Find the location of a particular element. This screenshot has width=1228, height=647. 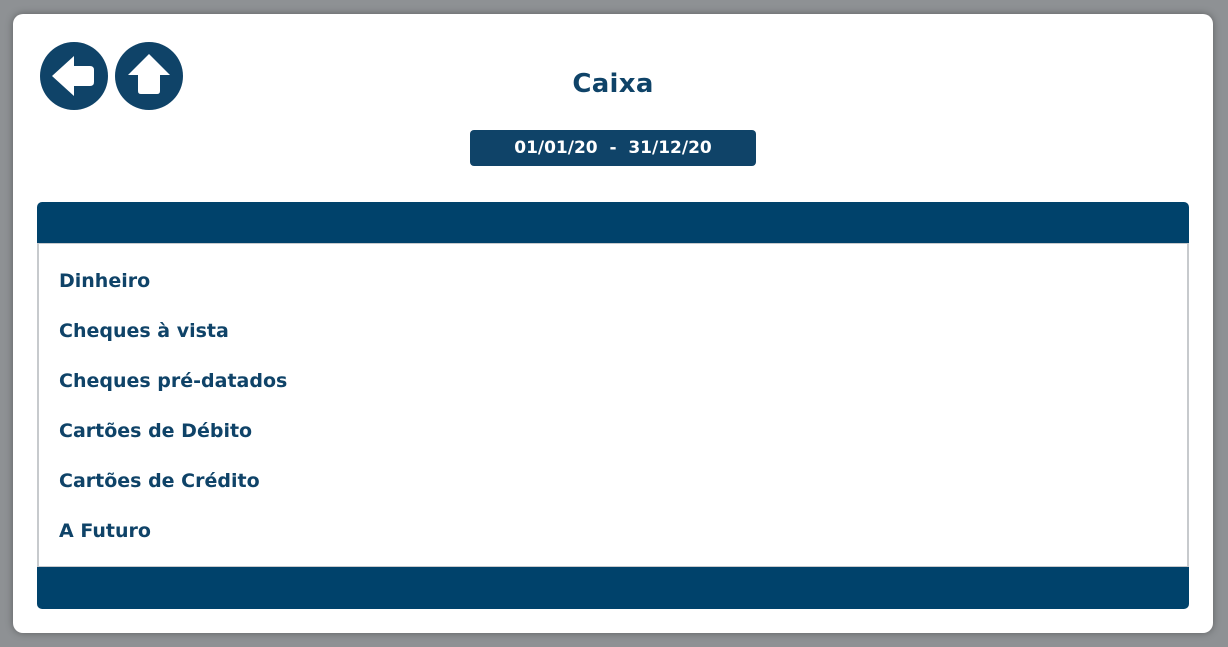

list-item-dinheiro: Dinheiro is located at coordinates (613, 281).